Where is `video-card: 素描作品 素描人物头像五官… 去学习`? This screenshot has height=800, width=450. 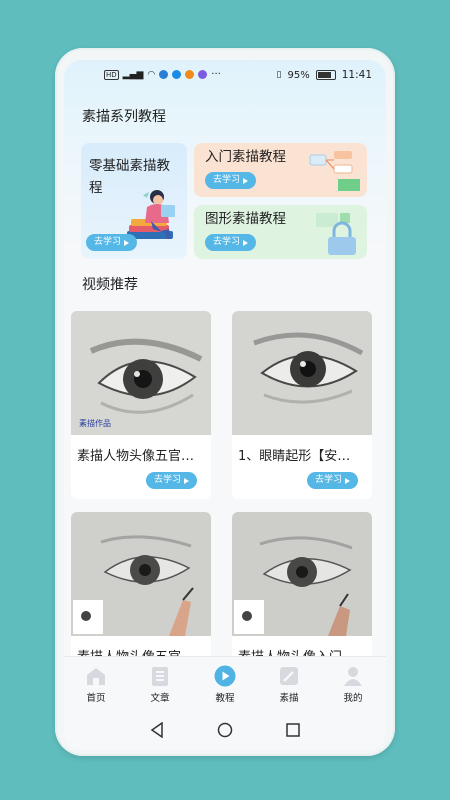
video-card: 素描作品 素描人物头像五官… 去学习 is located at coordinates (141, 405).